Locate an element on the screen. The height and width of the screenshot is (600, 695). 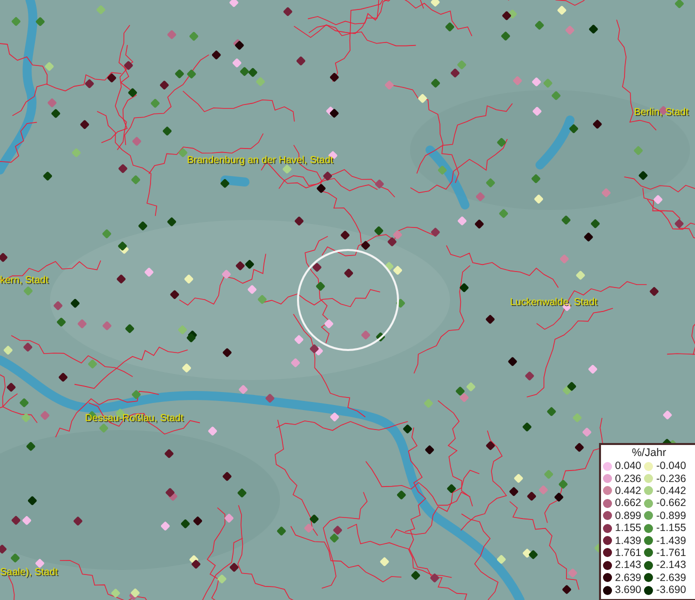
legend-value: 0.040 is located at coordinates (628, 466).